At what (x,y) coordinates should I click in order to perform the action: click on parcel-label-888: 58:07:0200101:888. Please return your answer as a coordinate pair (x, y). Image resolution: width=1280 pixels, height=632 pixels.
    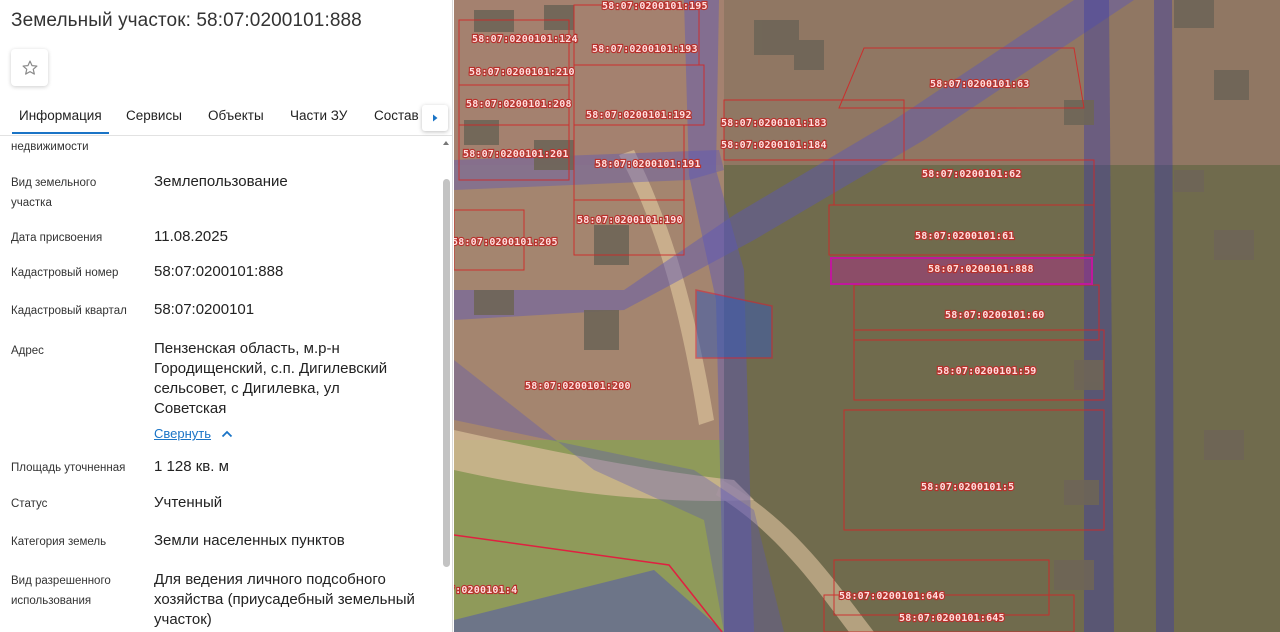
    Looking at the image, I should click on (981, 269).